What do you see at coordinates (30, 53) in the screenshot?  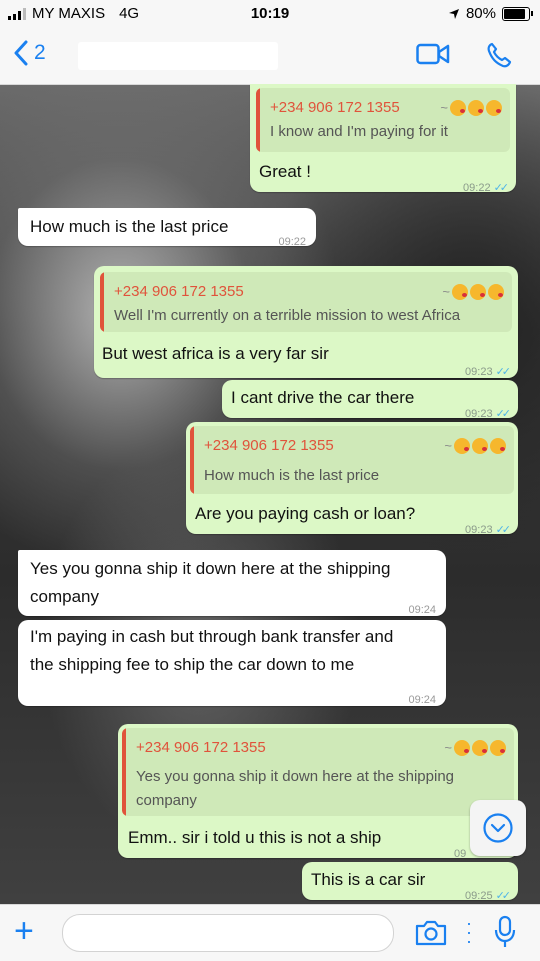 I see `back-button: 2` at bounding box center [30, 53].